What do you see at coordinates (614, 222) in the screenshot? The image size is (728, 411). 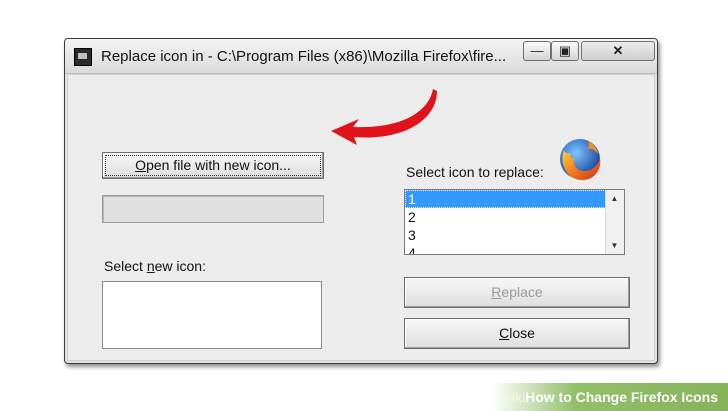 I see `listbox-scrollbar: ▲ ▼` at bounding box center [614, 222].